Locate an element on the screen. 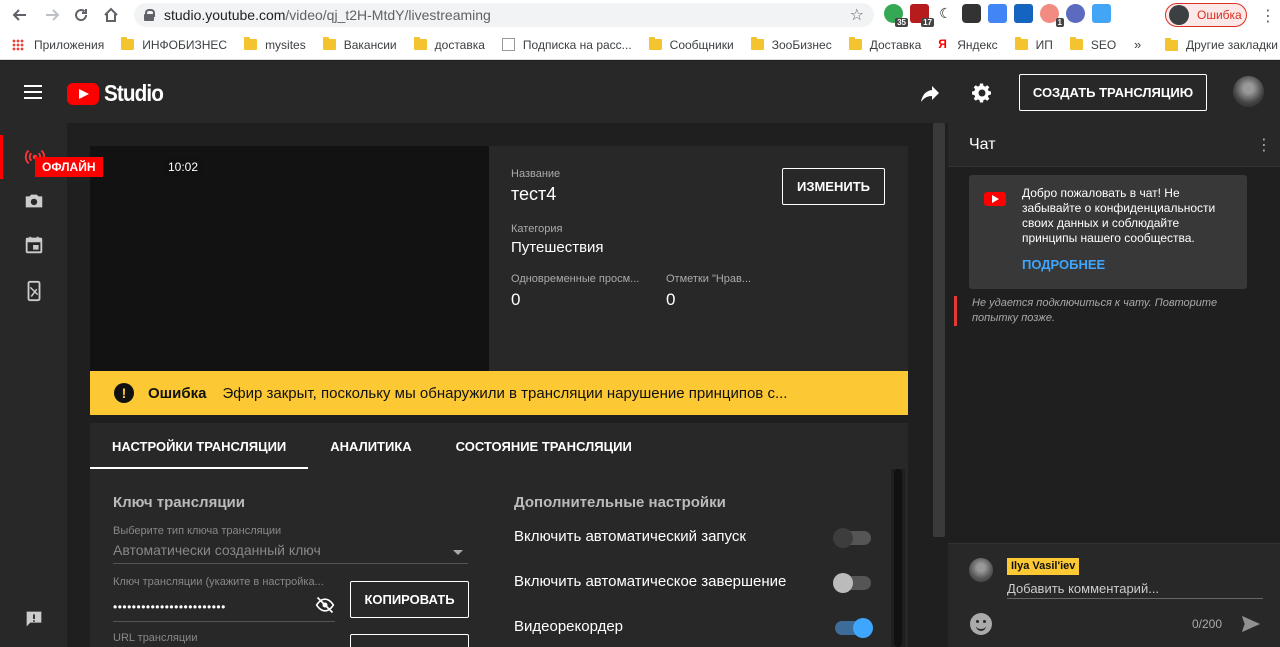  other-bookmarks: Другие закладки is located at coordinates (1221, 44).